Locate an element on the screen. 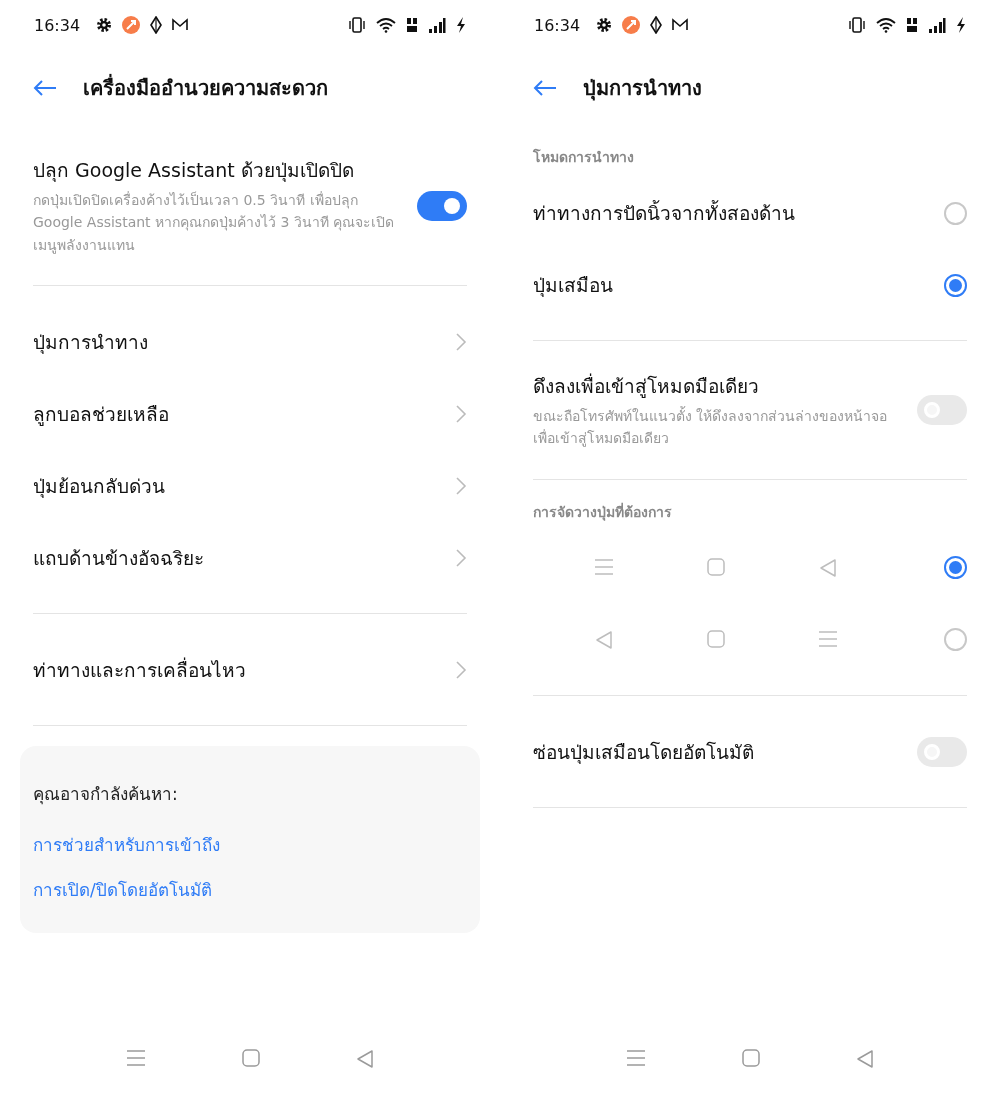  menu-item-label: ปุ่มการนำทาง is located at coordinates (90, 343).